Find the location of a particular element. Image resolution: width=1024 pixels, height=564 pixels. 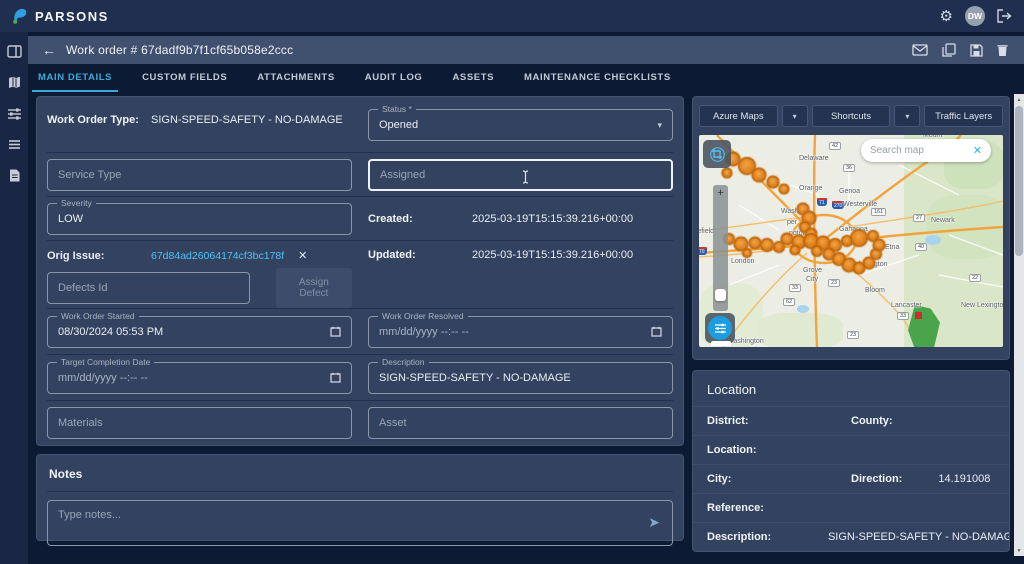

list-icon is located at coordinates (14, 144).